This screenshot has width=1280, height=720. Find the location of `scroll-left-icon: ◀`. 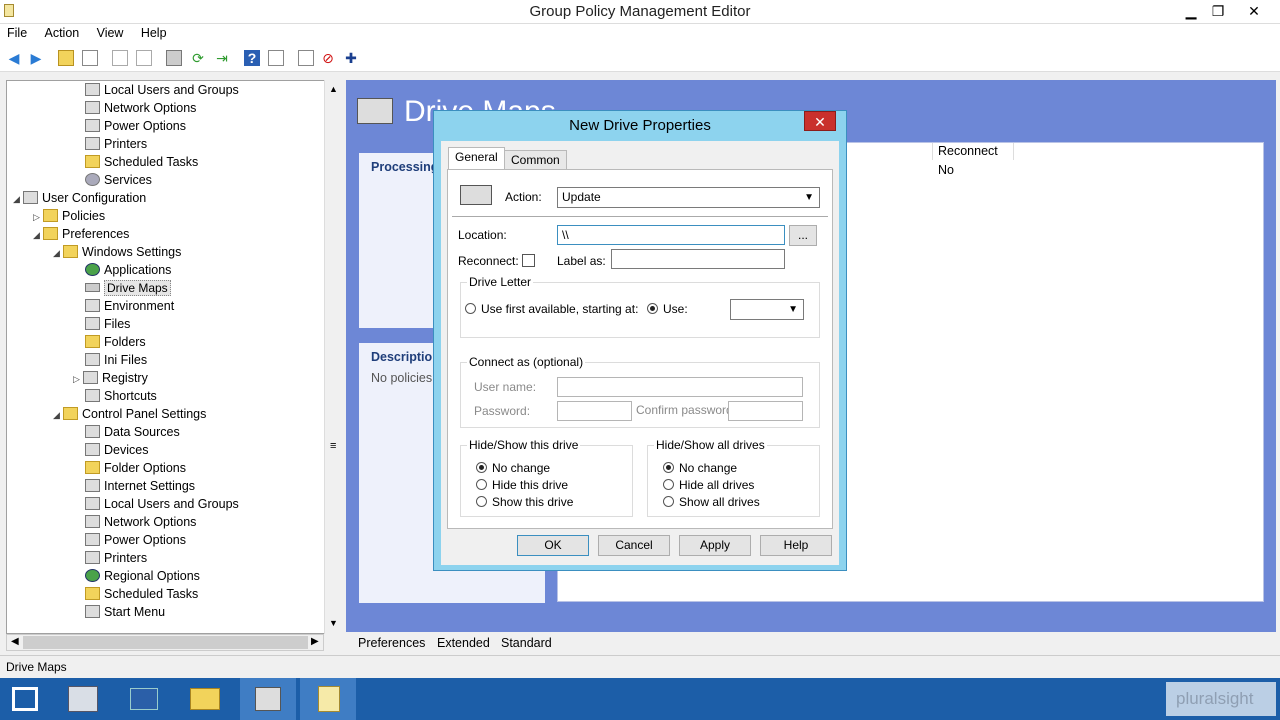

scroll-left-icon: ◀ is located at coordinates (15, 641).